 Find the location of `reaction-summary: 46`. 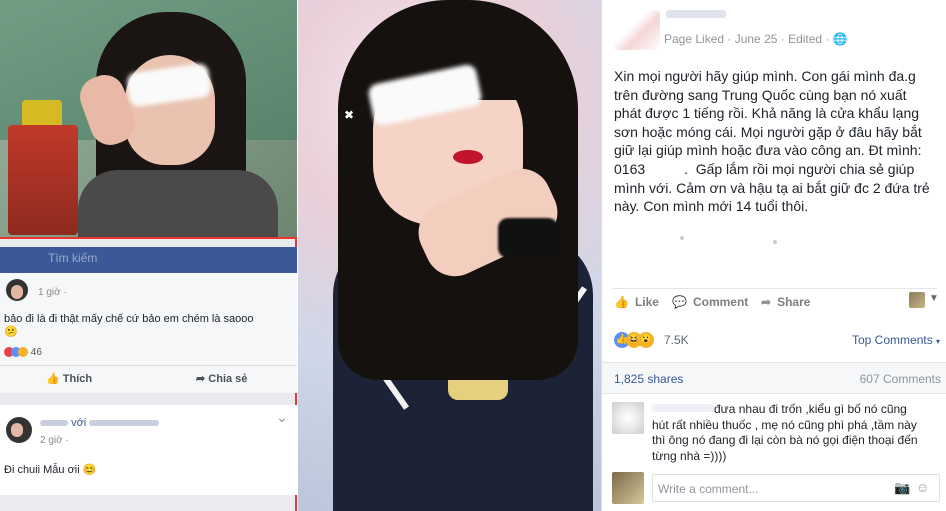

reaction-summary: 46 is located at coordinates (23, 352).